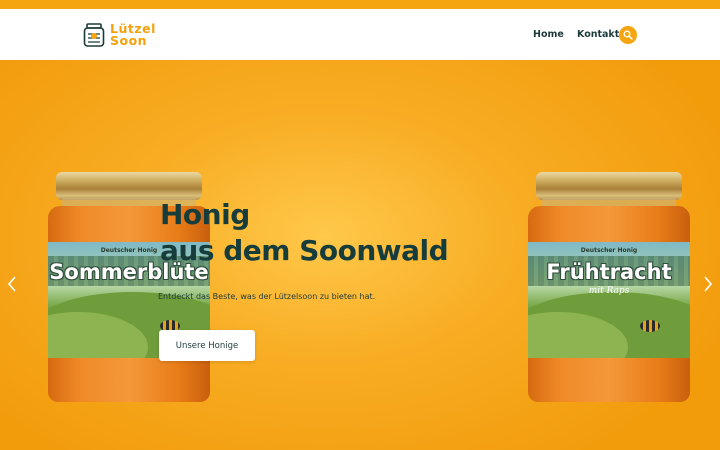 The image size is (720, 450). What do you see at coordinates (94, 35) in the screenshot?
I see `honey-jar-logo-icon` at bounding box center [94, 35].